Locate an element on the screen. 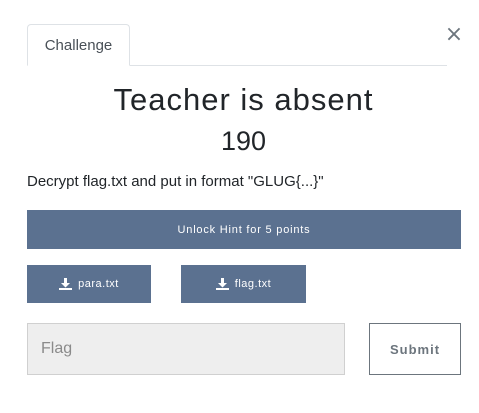 The image size is (479, 413). submit-button: Submit is located at coordinates (415, 349).